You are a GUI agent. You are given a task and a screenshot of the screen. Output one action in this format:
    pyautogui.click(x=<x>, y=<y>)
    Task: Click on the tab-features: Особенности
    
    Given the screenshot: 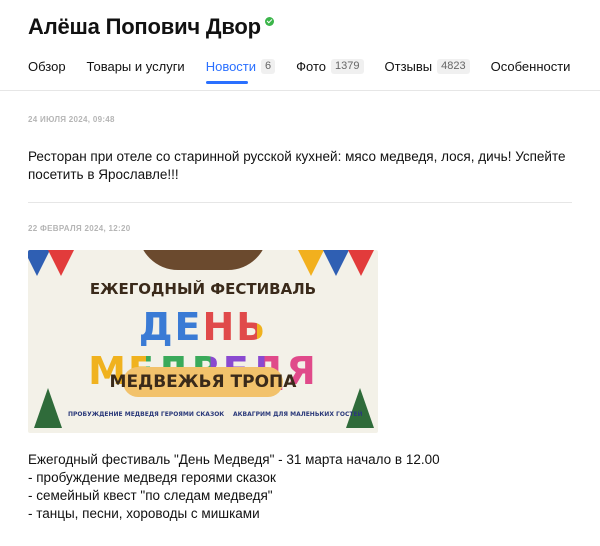 What is the action you would take?
    pyautogui.click(x=531, y=73)
    